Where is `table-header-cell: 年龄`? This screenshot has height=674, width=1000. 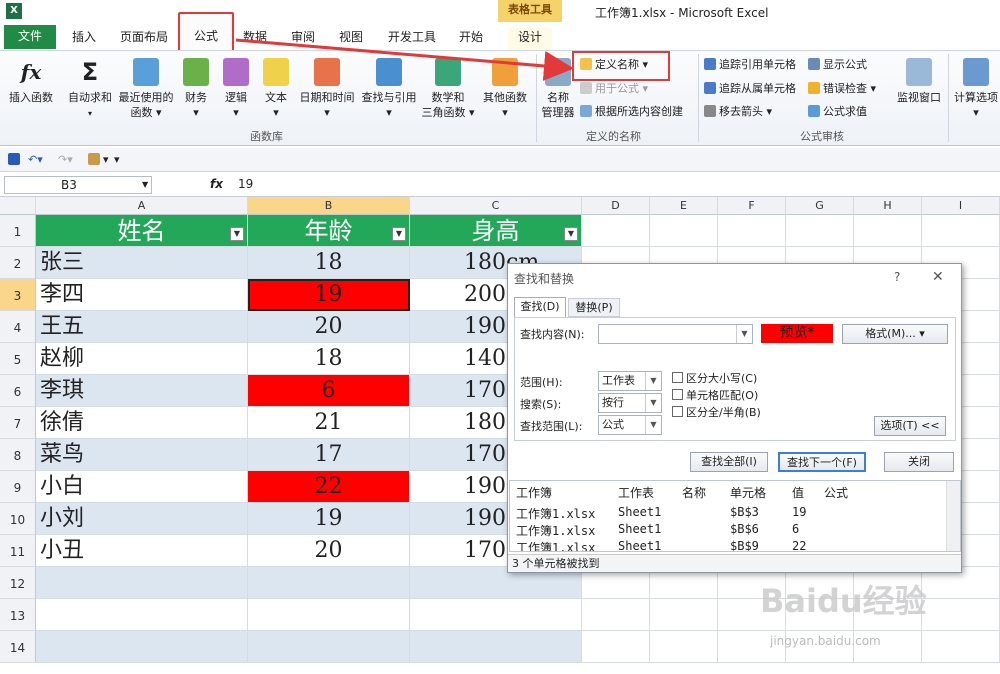
table-header-cell: 年龄 is located at coordinates (329, 231).